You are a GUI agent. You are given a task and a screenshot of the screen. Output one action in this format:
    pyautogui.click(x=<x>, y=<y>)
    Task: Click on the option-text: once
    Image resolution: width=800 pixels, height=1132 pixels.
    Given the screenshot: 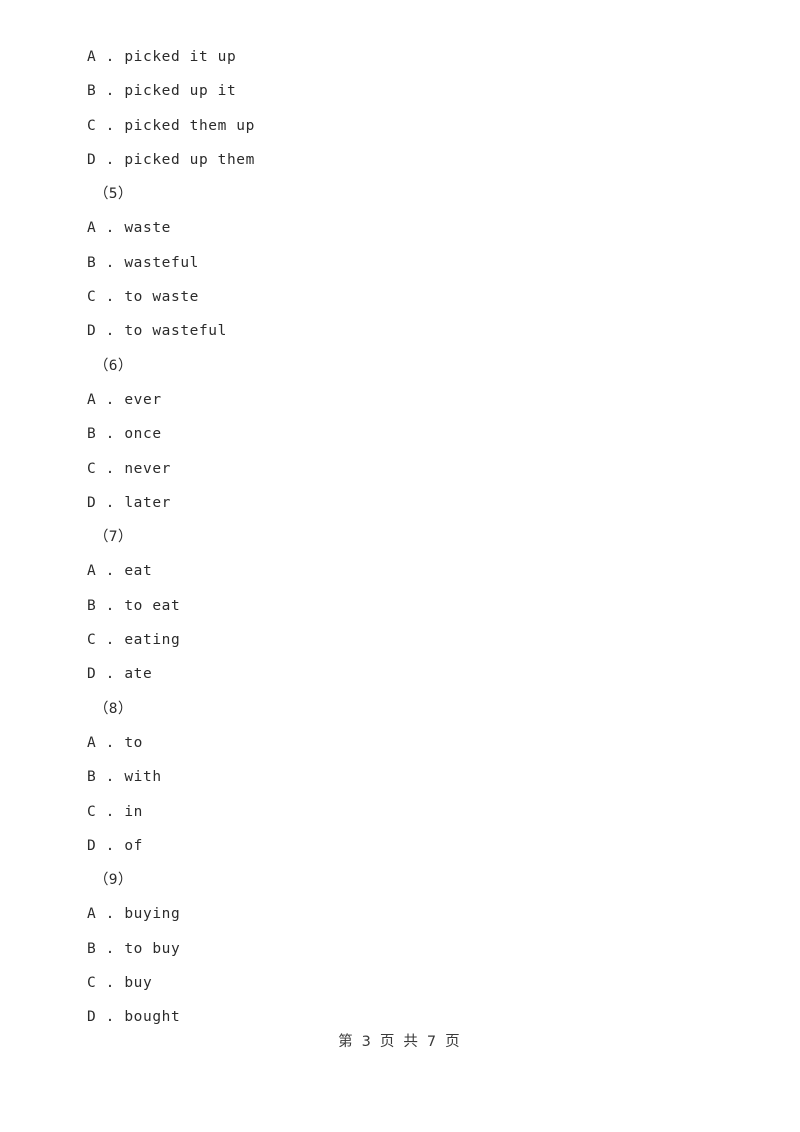 What is the action you would take?
    pyautogui.click(x=143, y=434)
    